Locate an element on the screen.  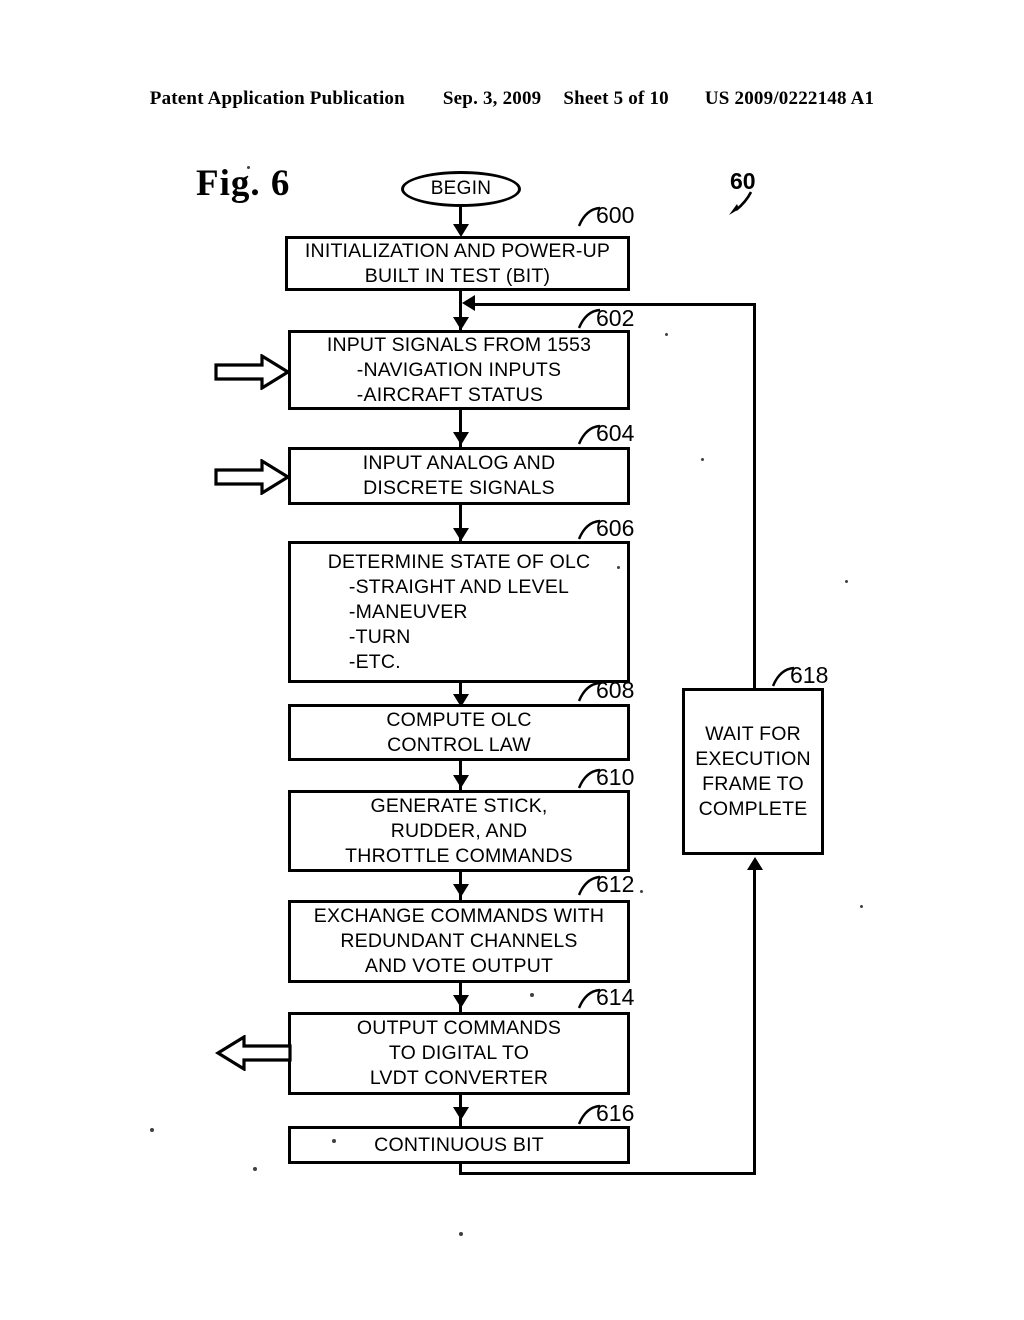
node-604-line-0: INPUT ANALOG AND is located at coordinates (459, 463).